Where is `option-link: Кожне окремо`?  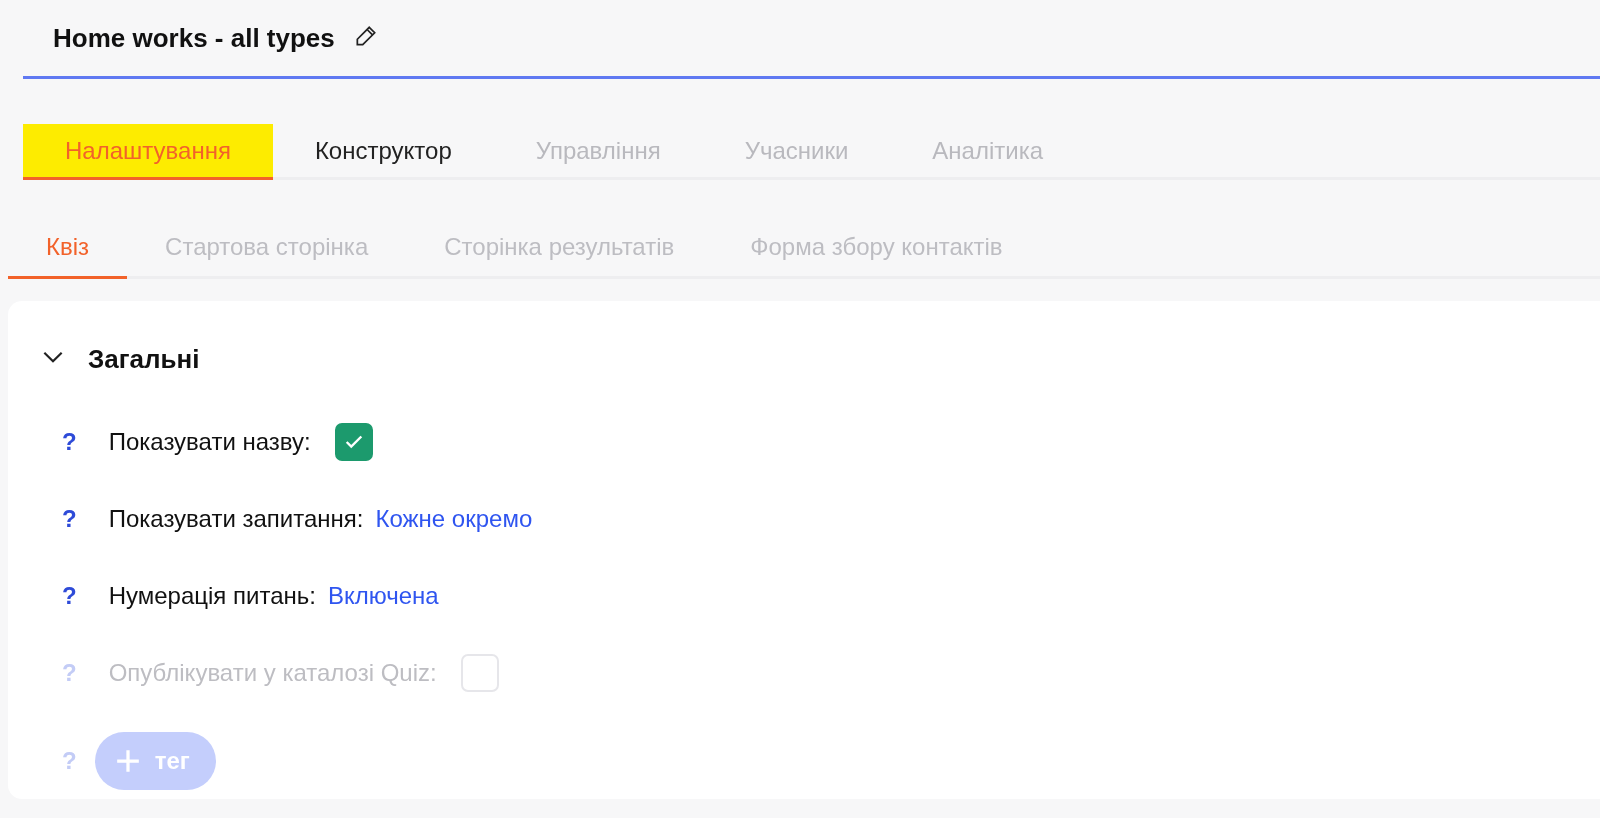
option-link: Кожне окремо is located at coordinates (454, 518).